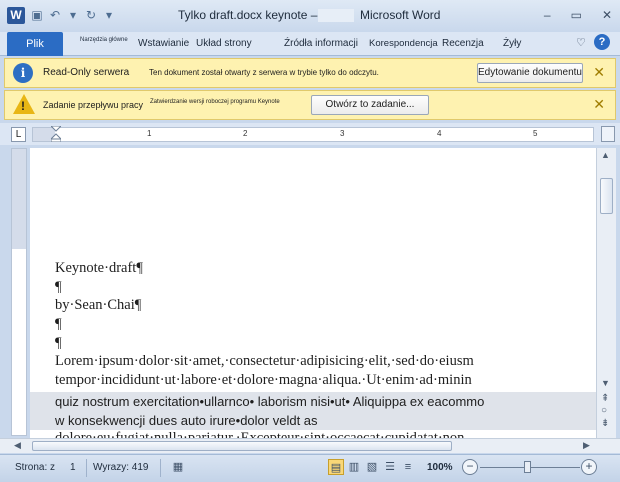  Describe the element at coordinates (163, 43) in the screenshot. I see `tab-insert: Wstawianie` at that location.